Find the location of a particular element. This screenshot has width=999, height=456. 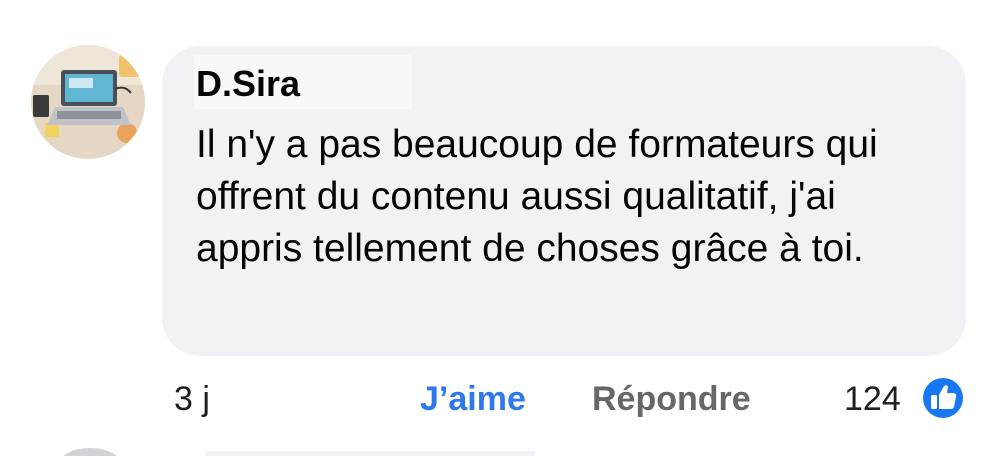

thumbs-up-icon is located at coordinates (943, 398).